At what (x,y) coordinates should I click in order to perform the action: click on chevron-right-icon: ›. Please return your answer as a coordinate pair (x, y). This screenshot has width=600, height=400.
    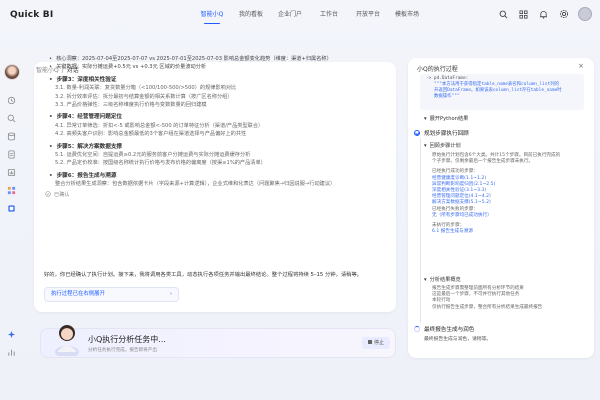
    Looking at the image, I should click on (170, 294).